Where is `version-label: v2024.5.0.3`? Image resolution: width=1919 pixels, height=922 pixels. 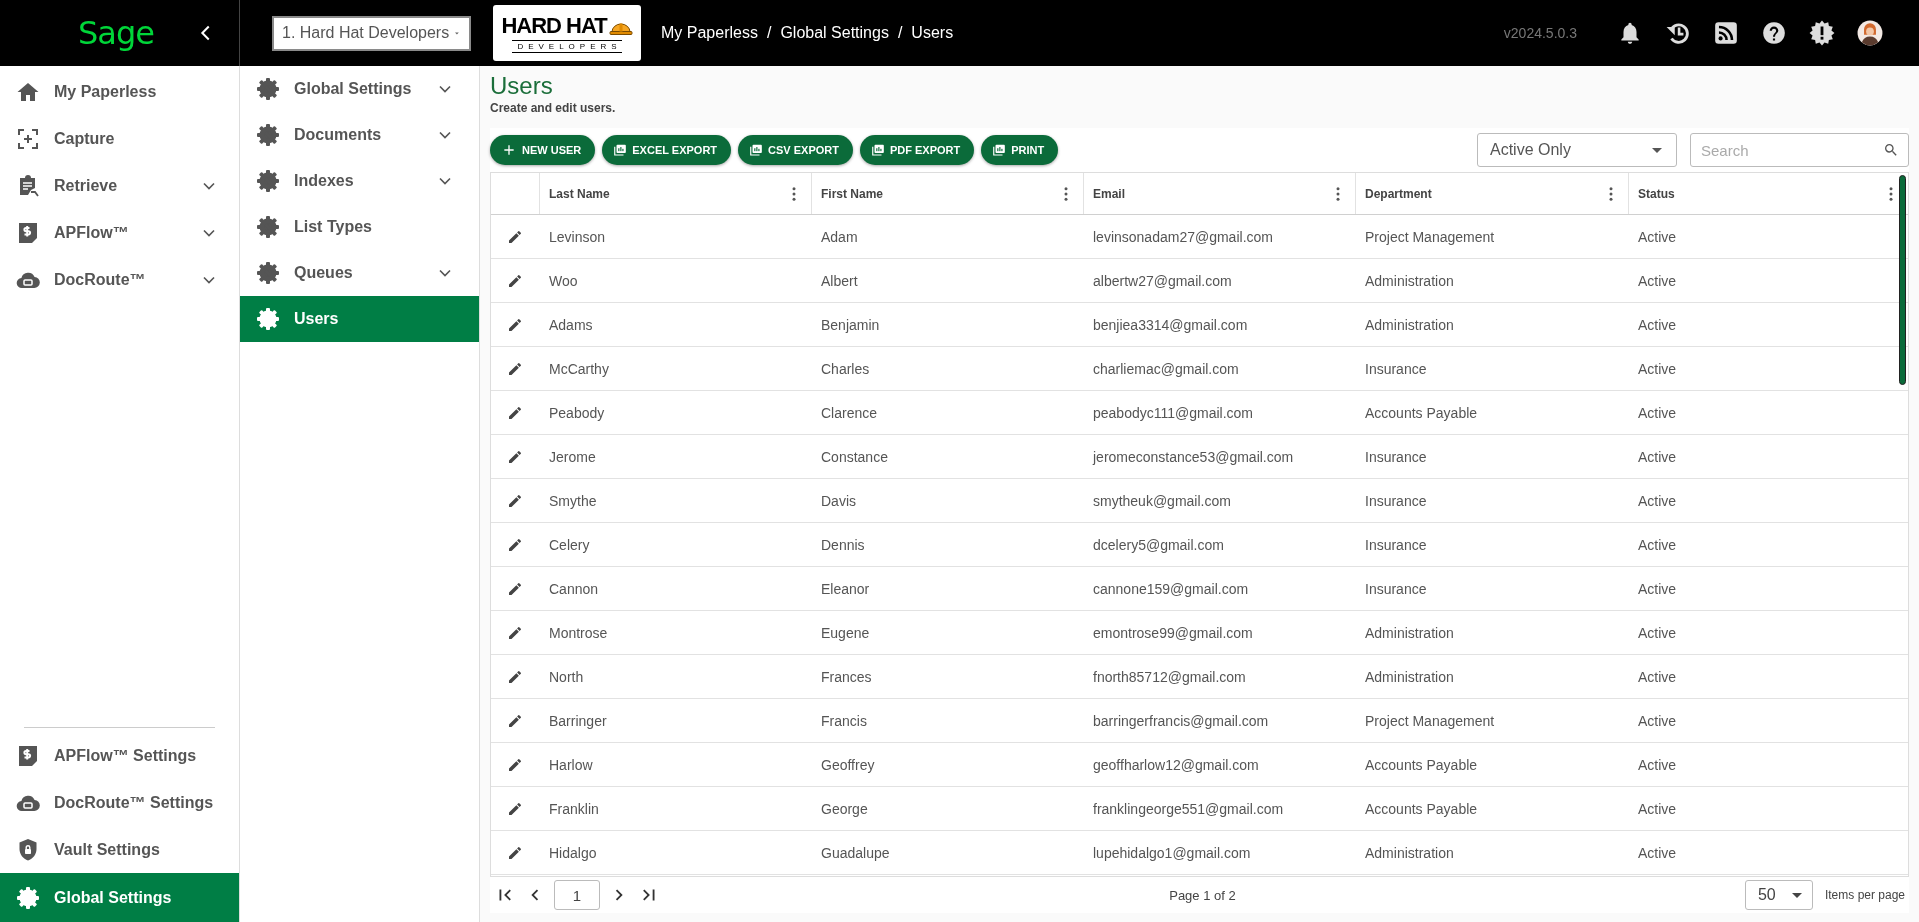
version-label: v2024.5.0.3 is located at coordinates (1540, 33).